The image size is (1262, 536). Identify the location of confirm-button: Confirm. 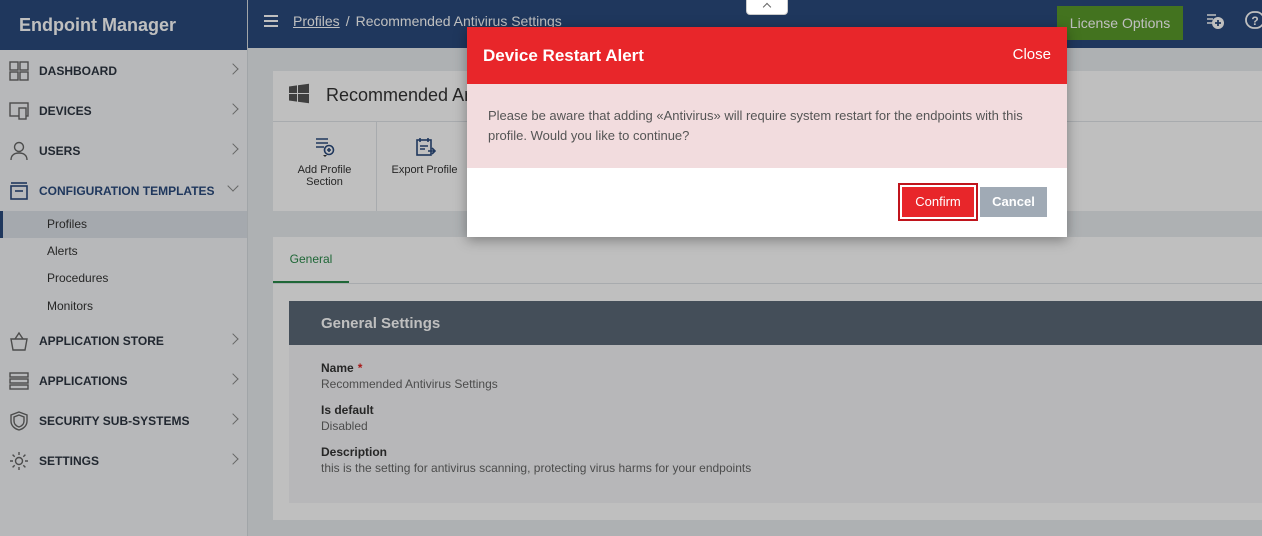
(938, 202).